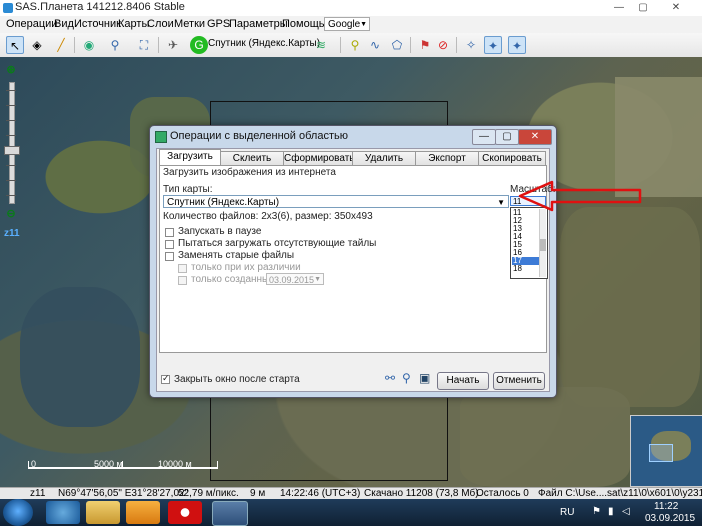 The image size is (702, 526). What do you see at coordinates (264, 43) in the screenshot?
I see `map-source-label: Спутник (Яндекс.Карты)` at bounding box center [264, 43].